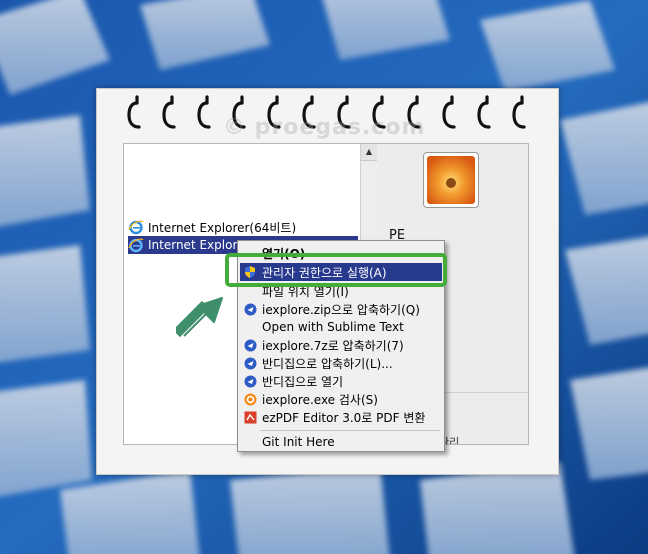 The image size is (648, 554). I want to click on menu-item-git-init: Git Init Here, so click(341, 442).